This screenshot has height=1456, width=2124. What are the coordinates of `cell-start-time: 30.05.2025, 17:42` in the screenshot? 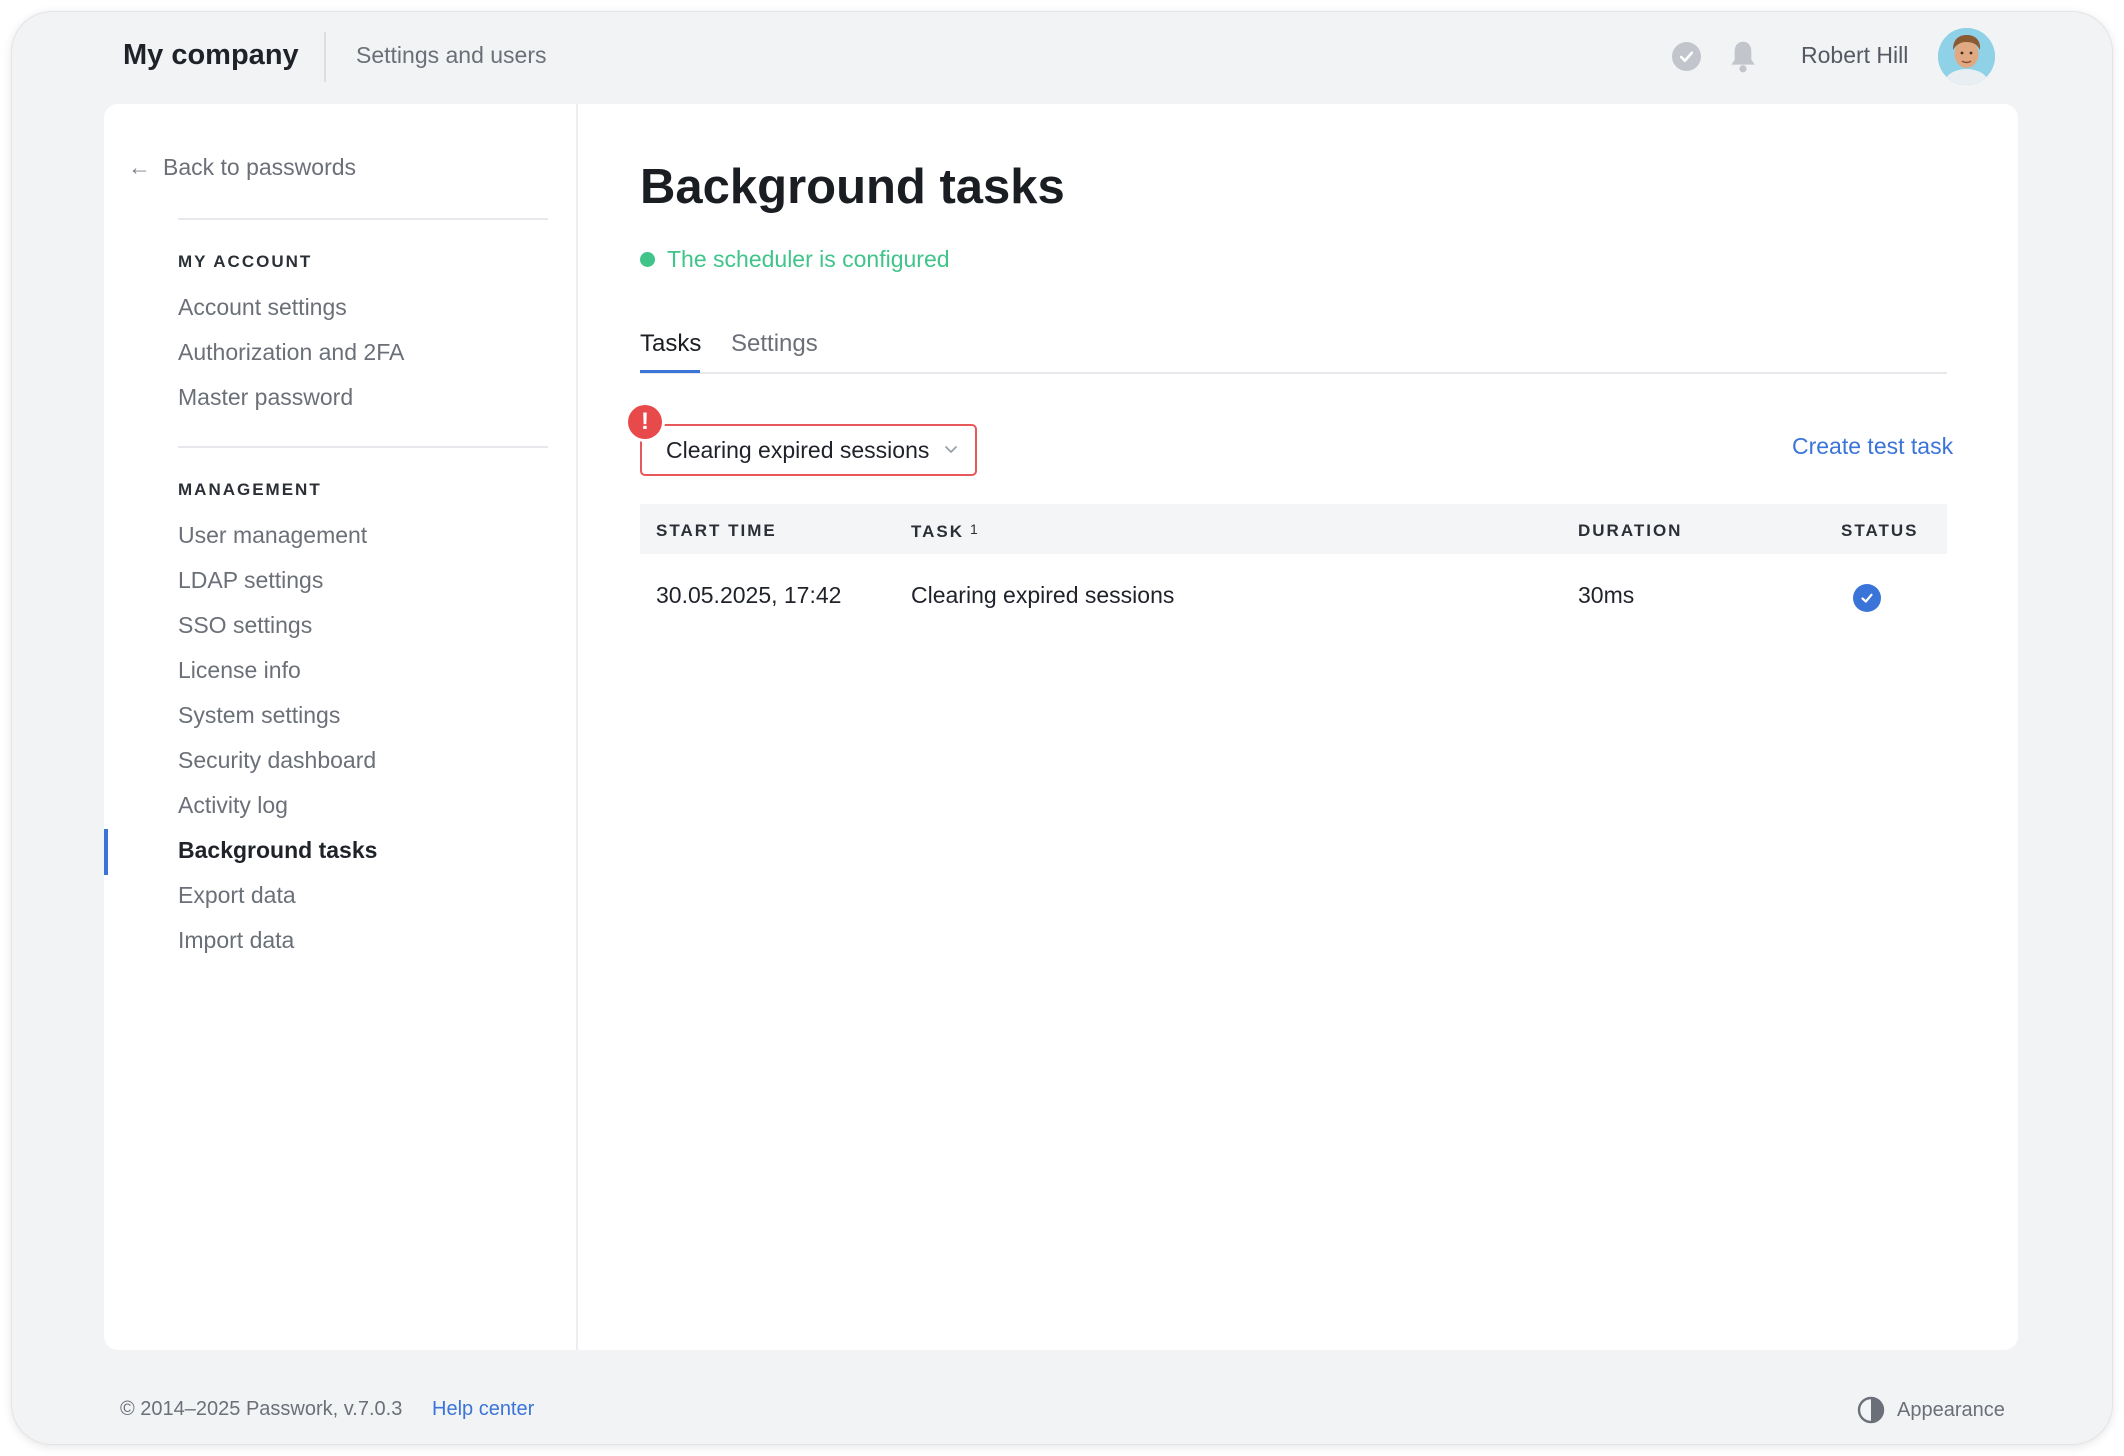 It's located at (749, 595).